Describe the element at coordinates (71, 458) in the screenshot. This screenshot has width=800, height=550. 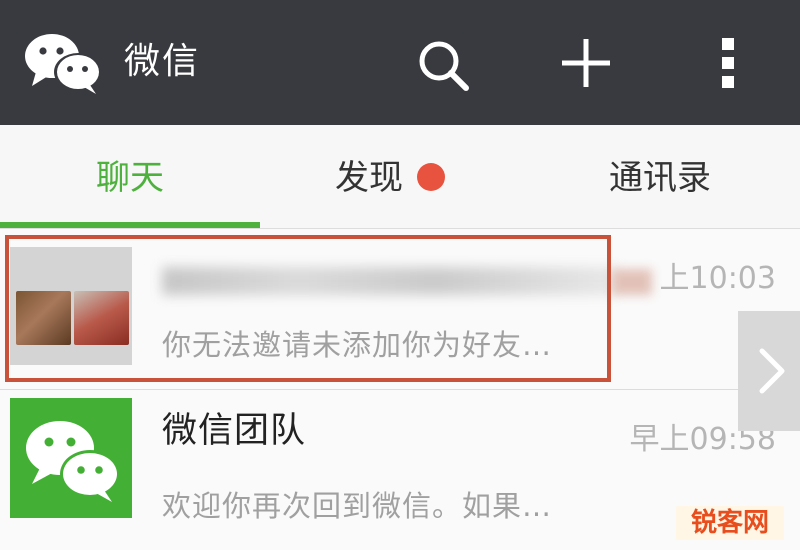
I see `wechat-team-avatar-icon` at that location.